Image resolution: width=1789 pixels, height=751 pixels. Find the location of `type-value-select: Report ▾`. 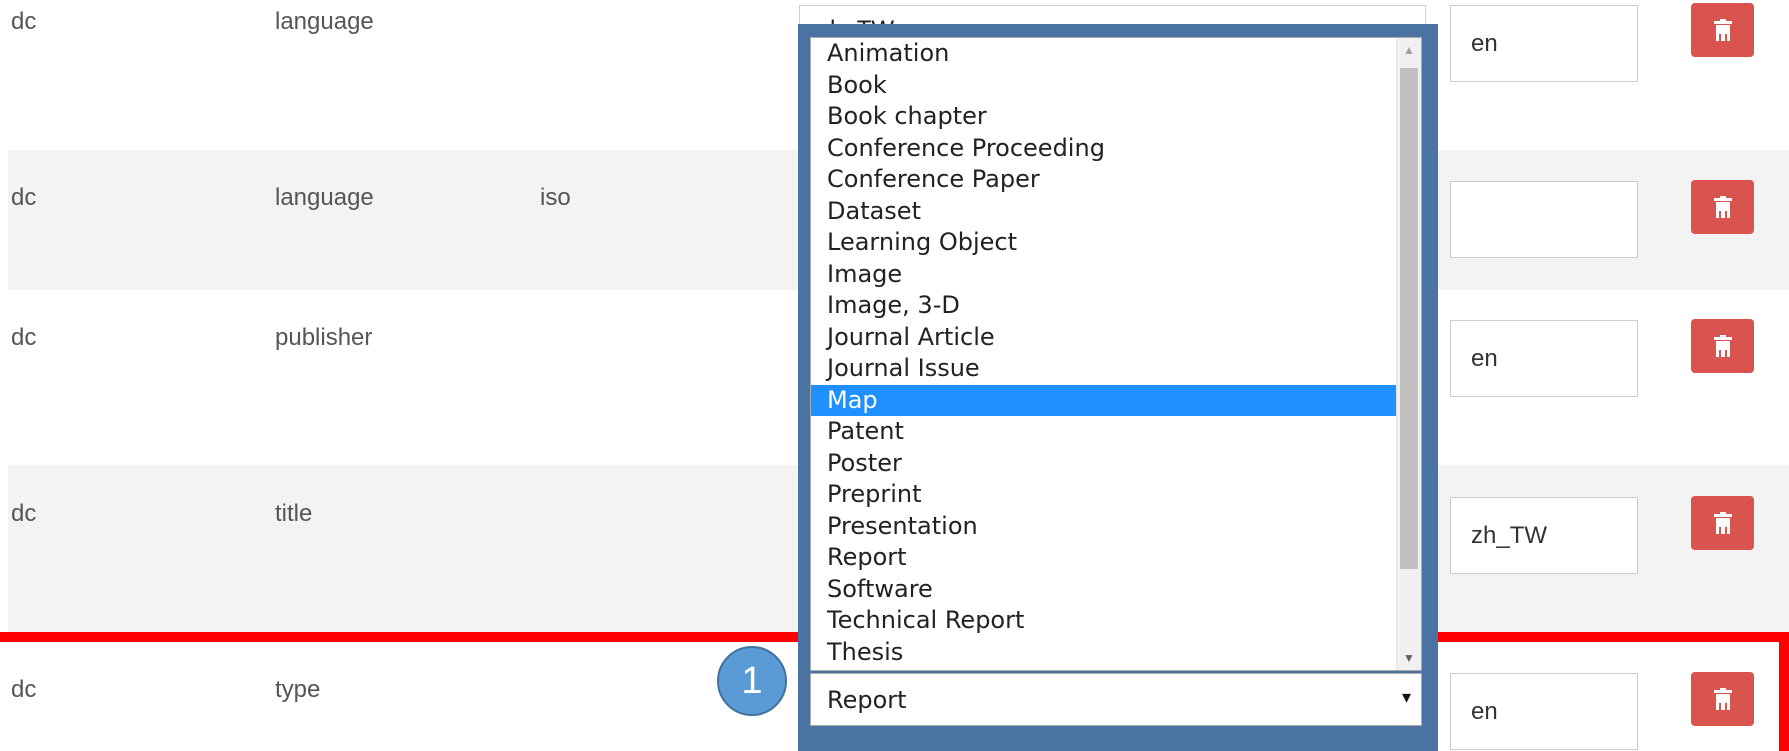

type-value-select: Report ▾ is located at coordinates (1116, 699).